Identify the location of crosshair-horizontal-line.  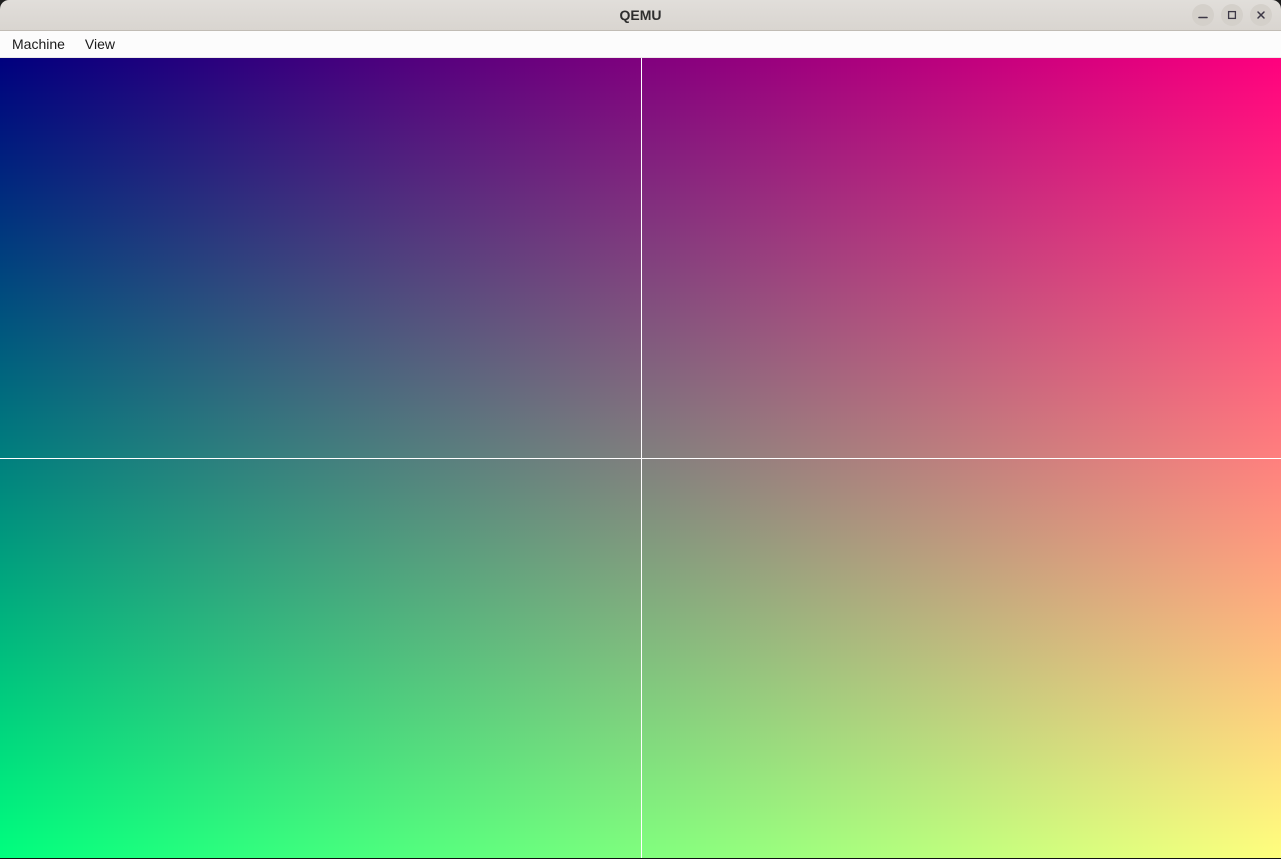
(640, 458).